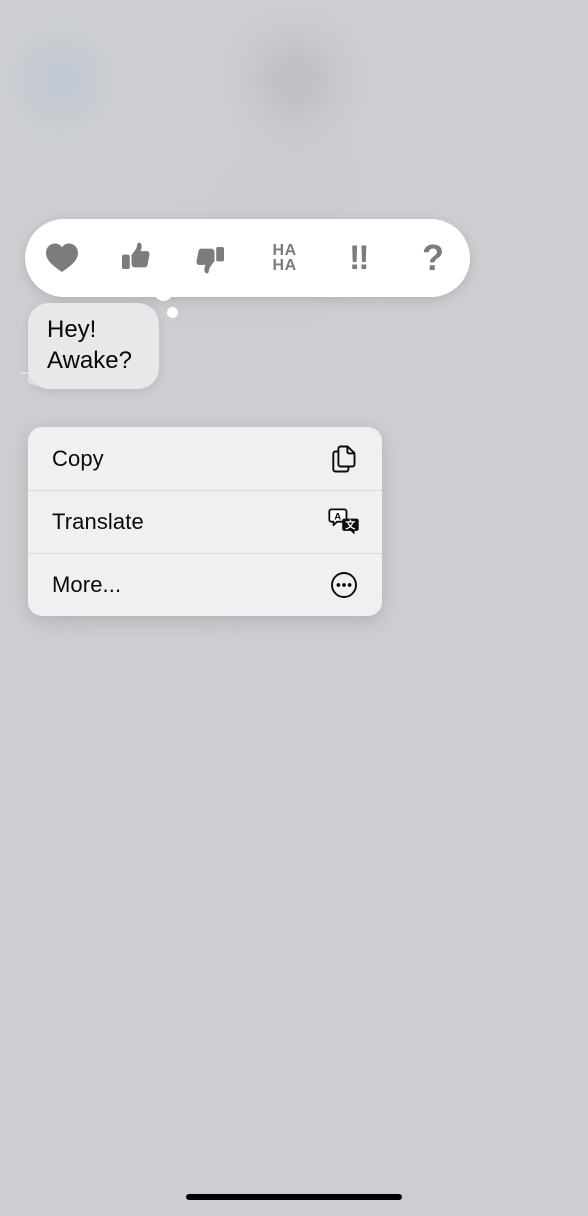  I want to click on haha-line-1: HA, so click(284, 250).